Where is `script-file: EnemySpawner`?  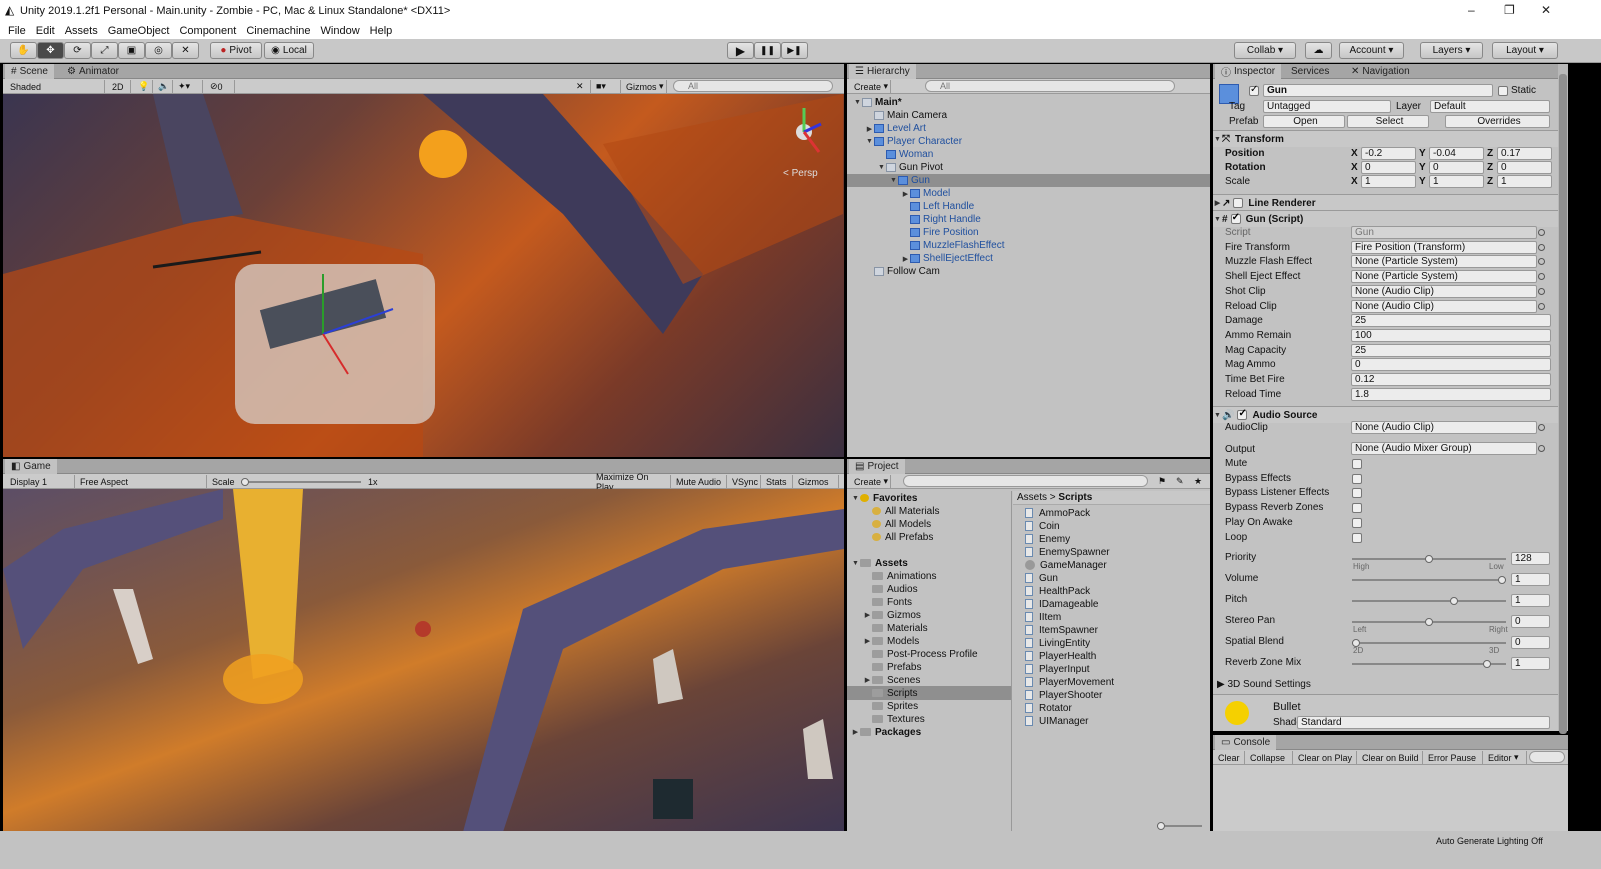
script-file: EnemySpawner is located at coordinates (1111, 552).